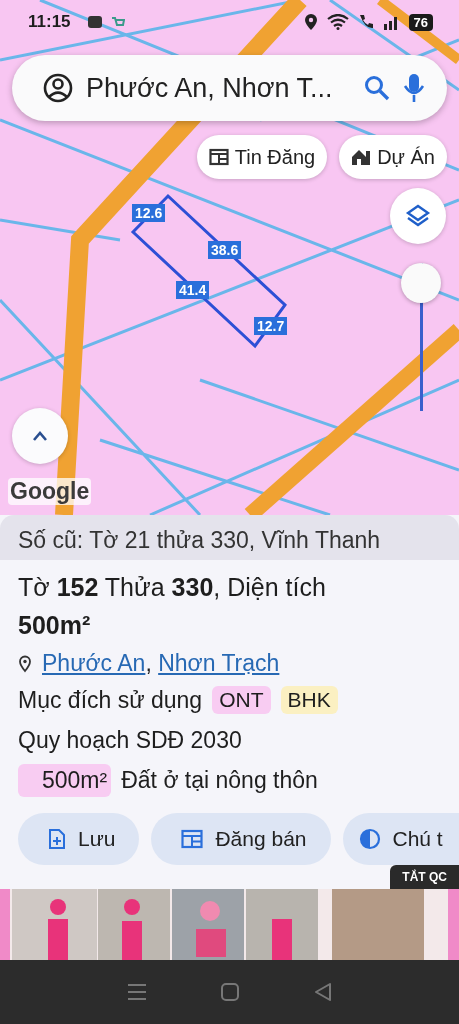 This screenshot has width=459, height=1024. I want to click on usage-tag: ONT, so click(241, 700).